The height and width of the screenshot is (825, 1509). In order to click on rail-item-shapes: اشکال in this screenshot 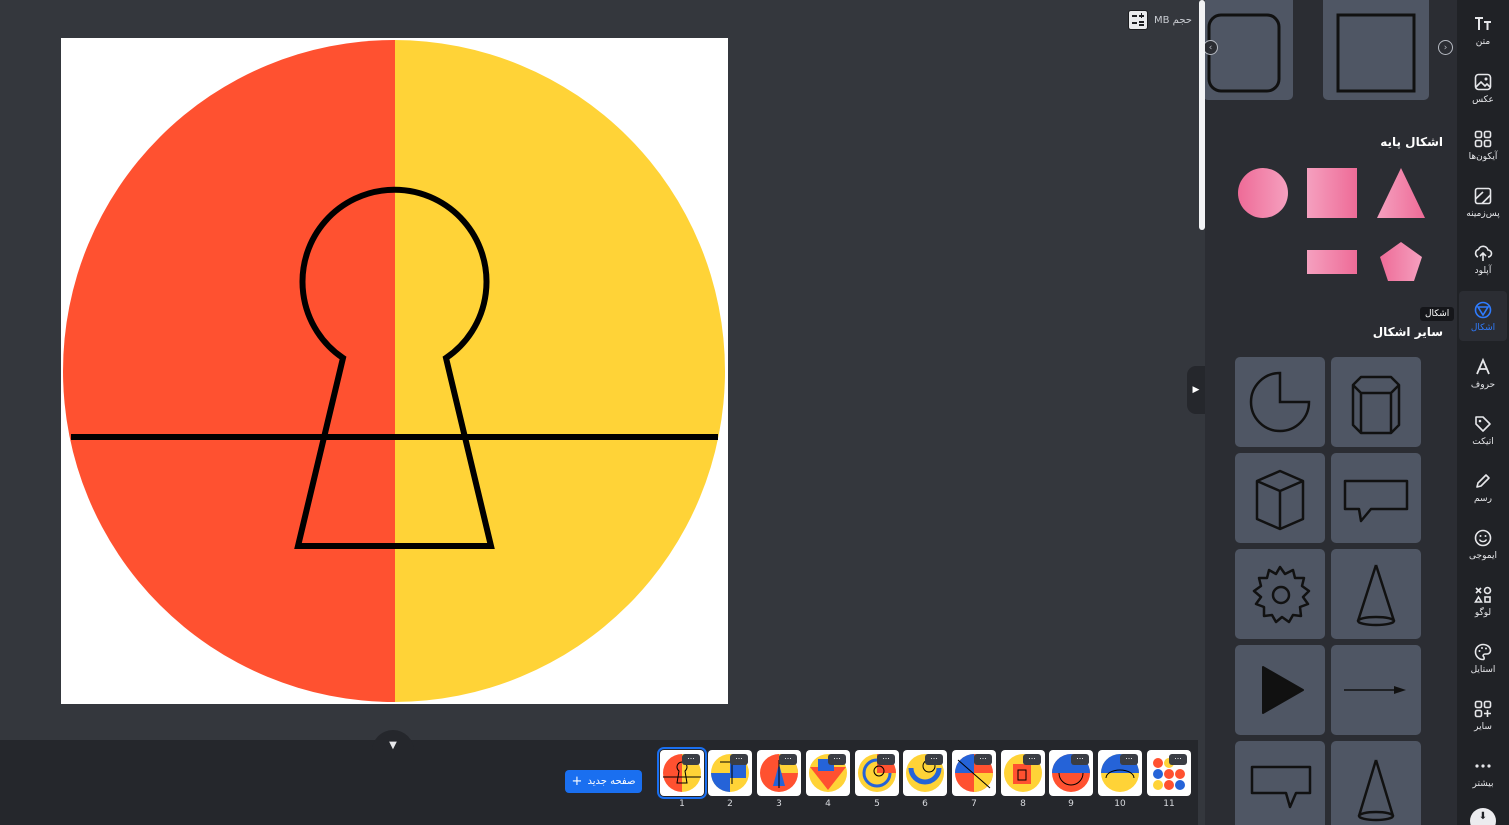, I will do `click(1483, 316)`.